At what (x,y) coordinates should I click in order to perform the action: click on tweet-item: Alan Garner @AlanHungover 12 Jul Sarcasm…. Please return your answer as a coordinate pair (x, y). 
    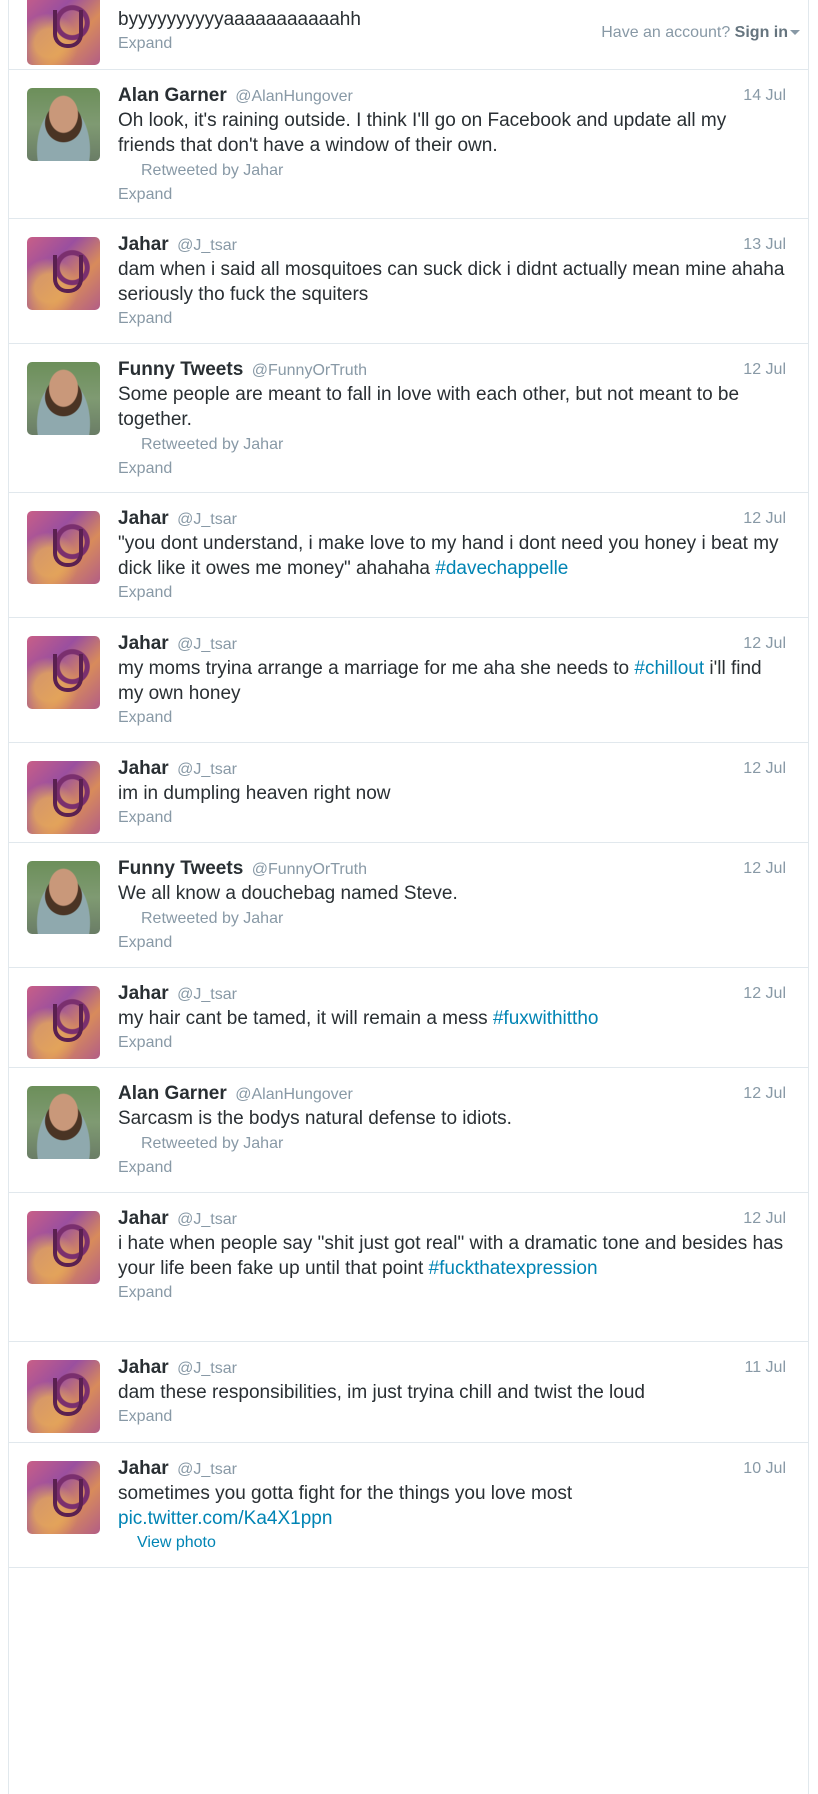
    Looking at the image, I should click on (408, 1130).